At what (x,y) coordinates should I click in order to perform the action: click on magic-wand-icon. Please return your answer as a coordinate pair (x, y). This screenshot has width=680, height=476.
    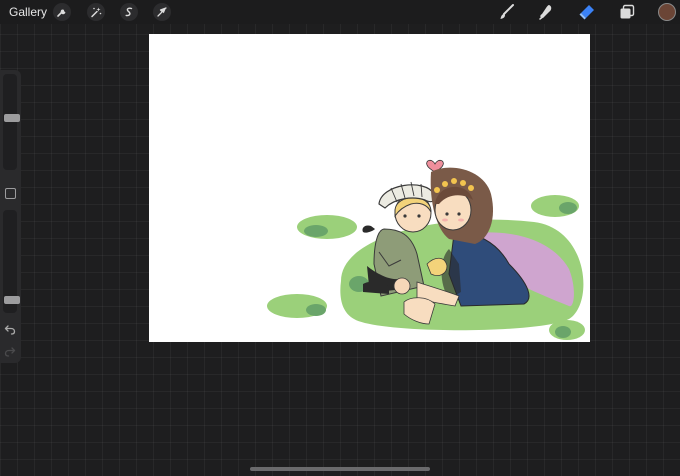
    Looking at the image, I should click on (96, 12).